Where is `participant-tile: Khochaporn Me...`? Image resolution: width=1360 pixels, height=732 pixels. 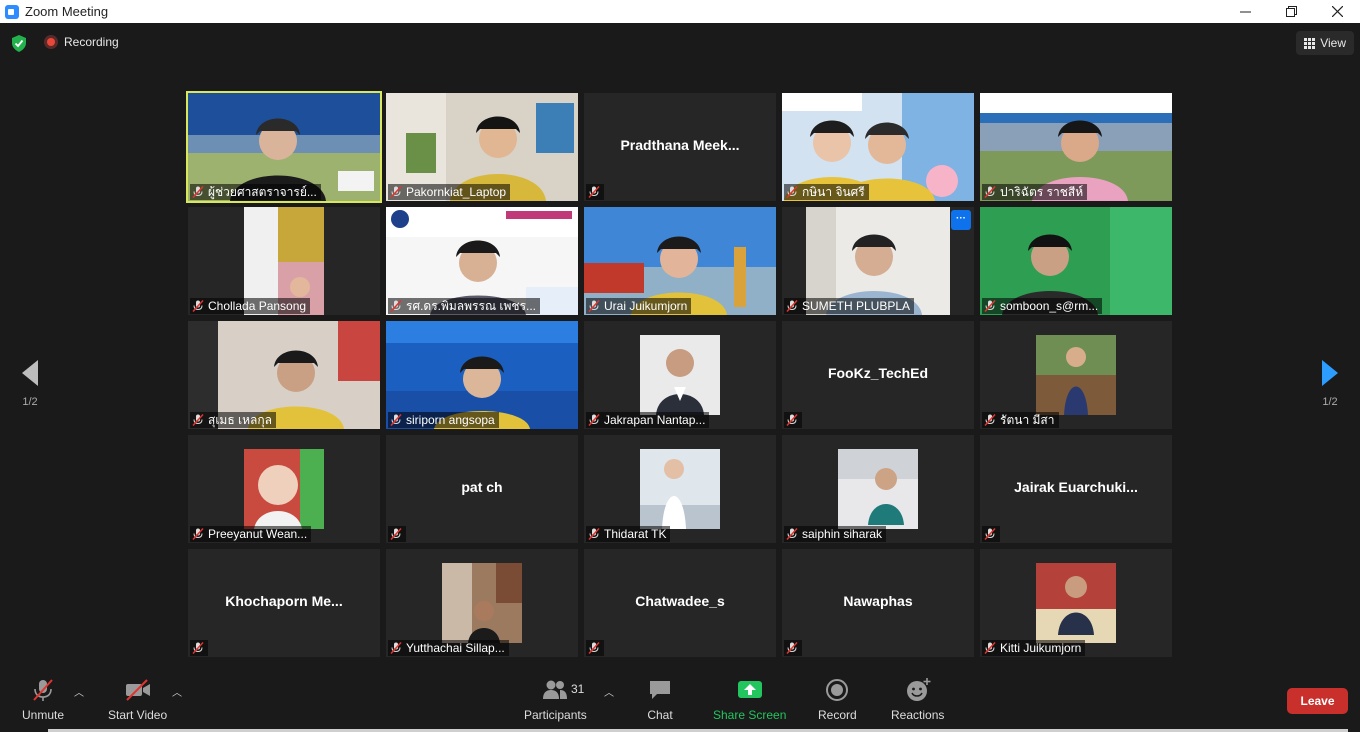
participant-tile: Khochaporn Me... is located at coordinates (284, 603).